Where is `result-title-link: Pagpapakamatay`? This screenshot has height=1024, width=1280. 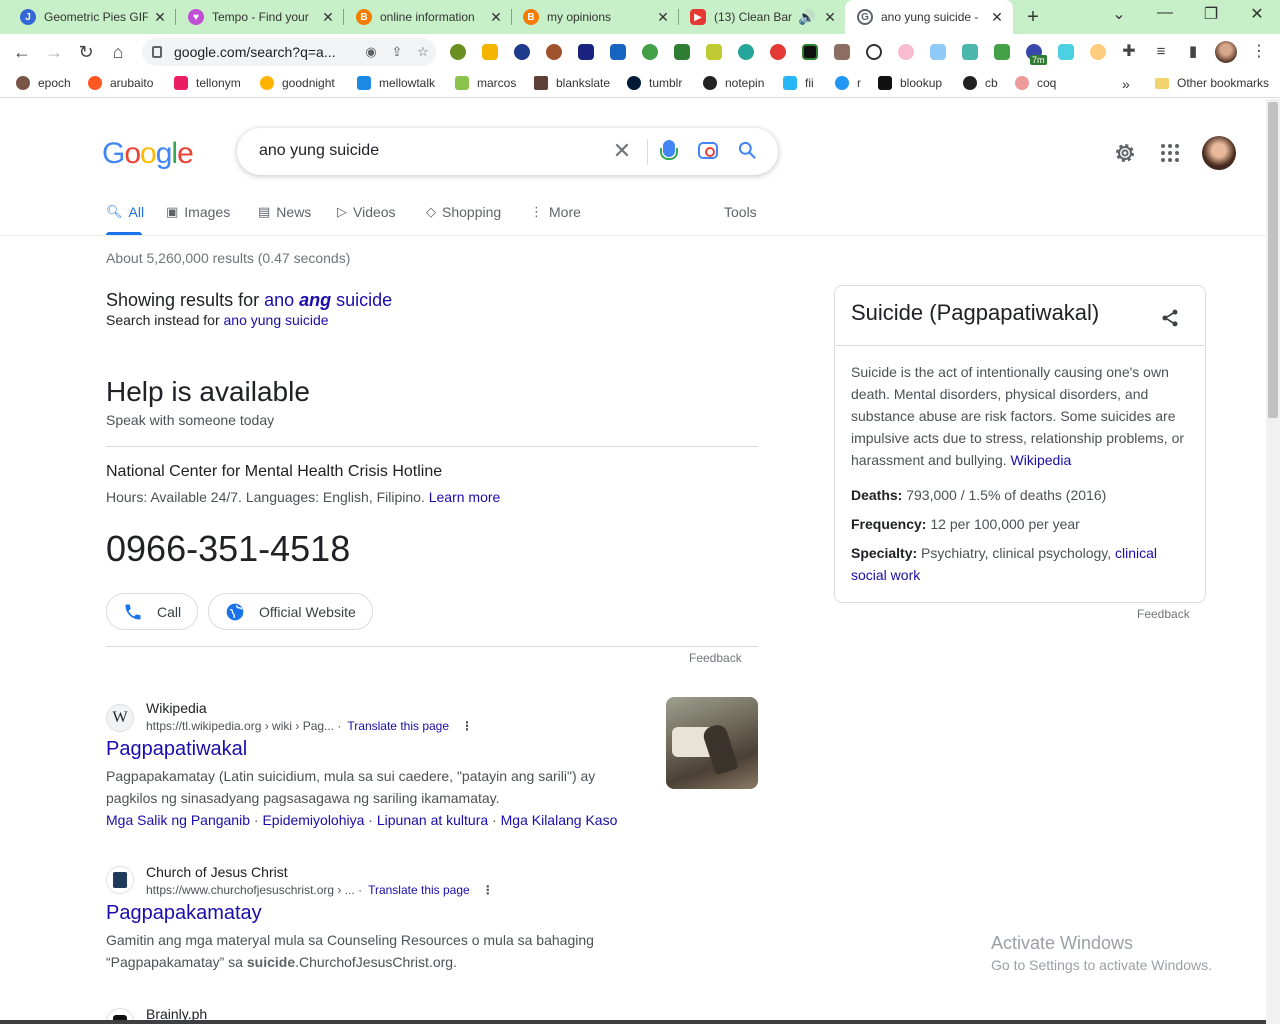
result-title-link: Pagpapakamatay is located at coordinates (184, 913).